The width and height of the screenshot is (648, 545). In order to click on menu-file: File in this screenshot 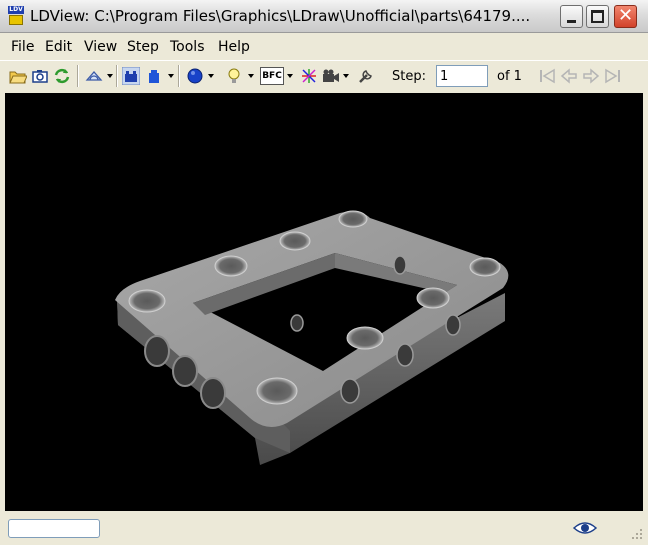, I will do `click(22, 47)`.